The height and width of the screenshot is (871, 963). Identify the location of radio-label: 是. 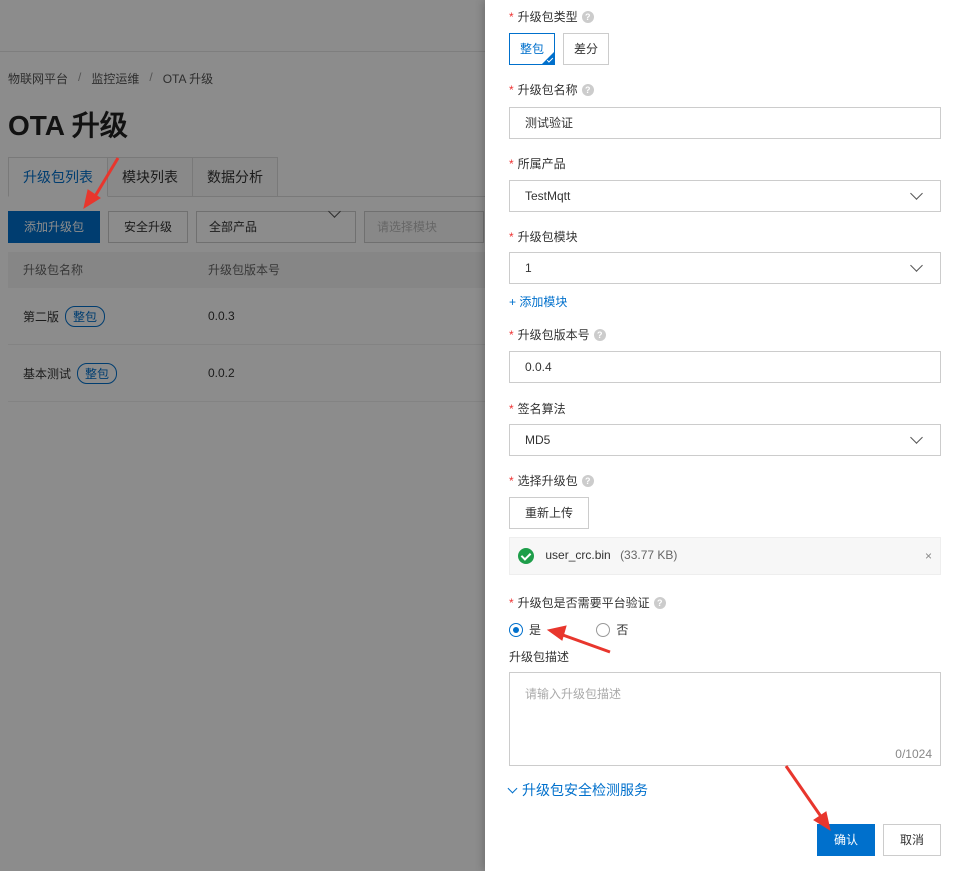
(535, 630).